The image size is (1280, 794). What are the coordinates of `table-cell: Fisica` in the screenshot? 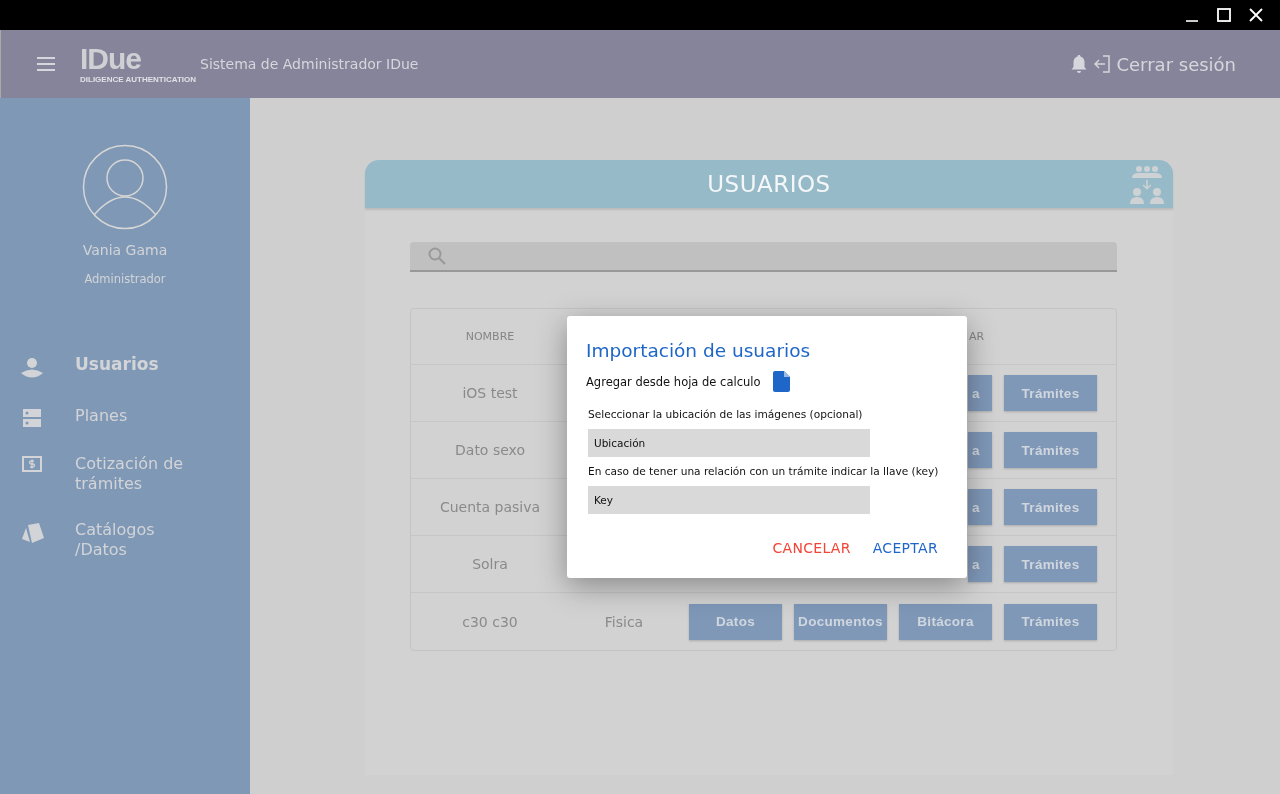 It's located at (624, 621).